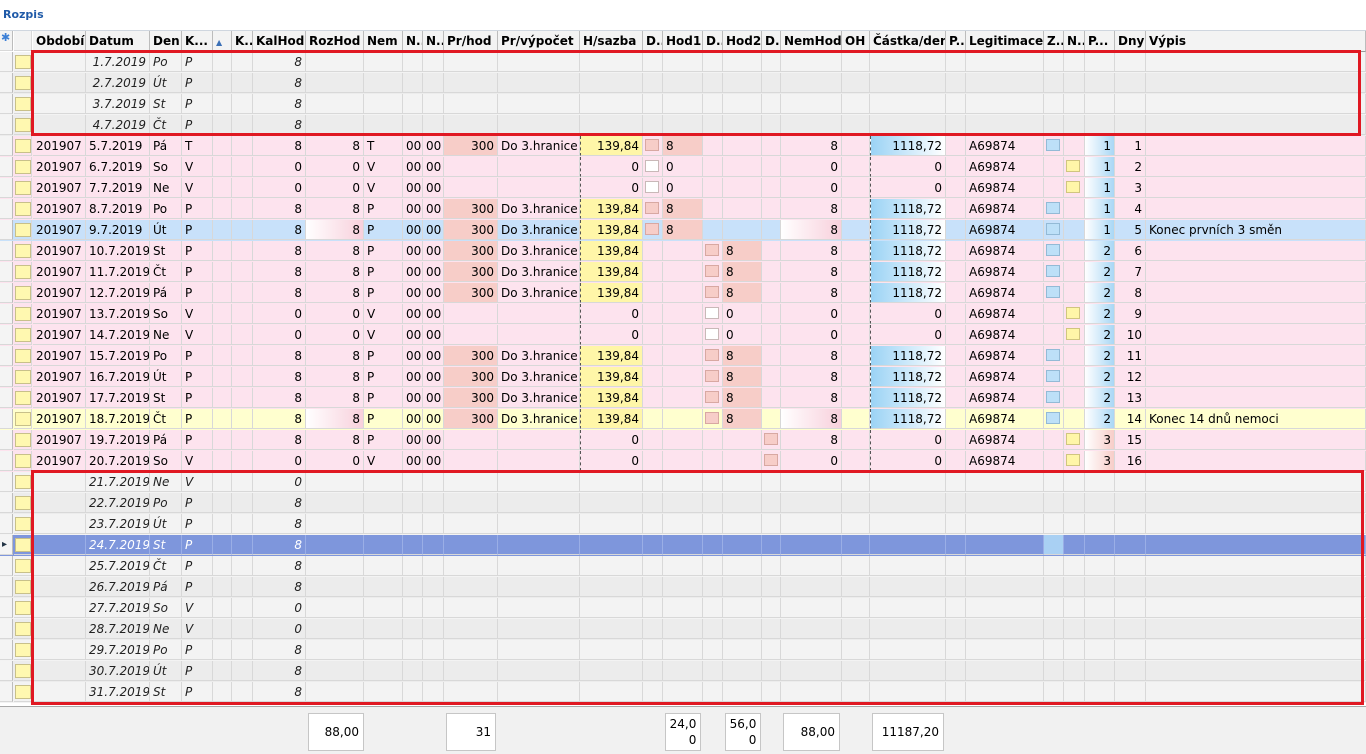 This screenshot has height=754, width=1366. Describe the element at coordinates (383, 293) in the screenshot. I see `cell-nem: P` at that location.